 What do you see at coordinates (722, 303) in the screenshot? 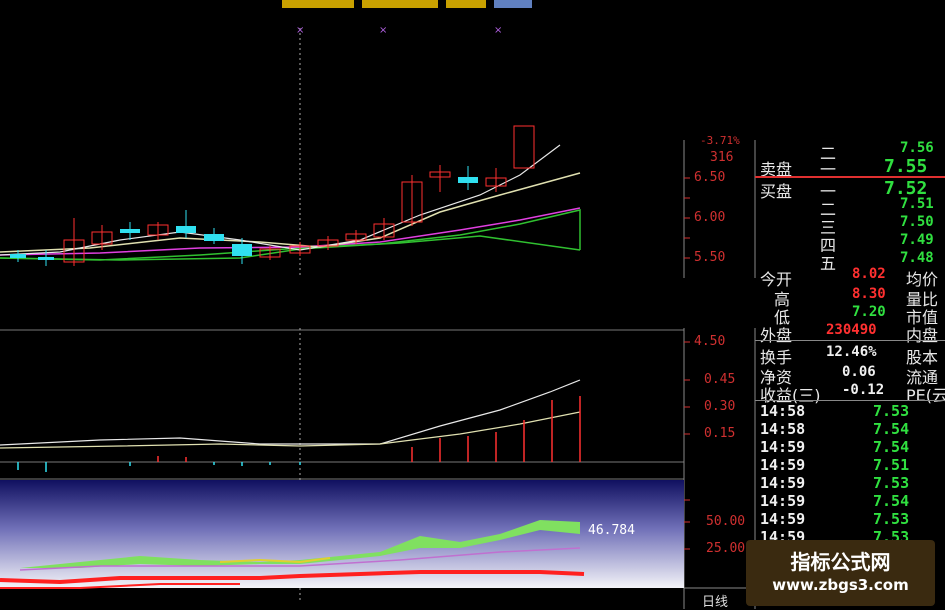
I see `redaction-block-mid2` at bounding box center [722, 303].